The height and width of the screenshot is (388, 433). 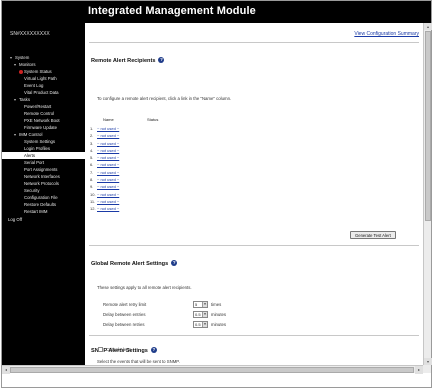 What do you see at coordinates (37, 148) in the screenshot?
I see `sidebar-item-label: Login Profiles` at bounding box center [37, 148].